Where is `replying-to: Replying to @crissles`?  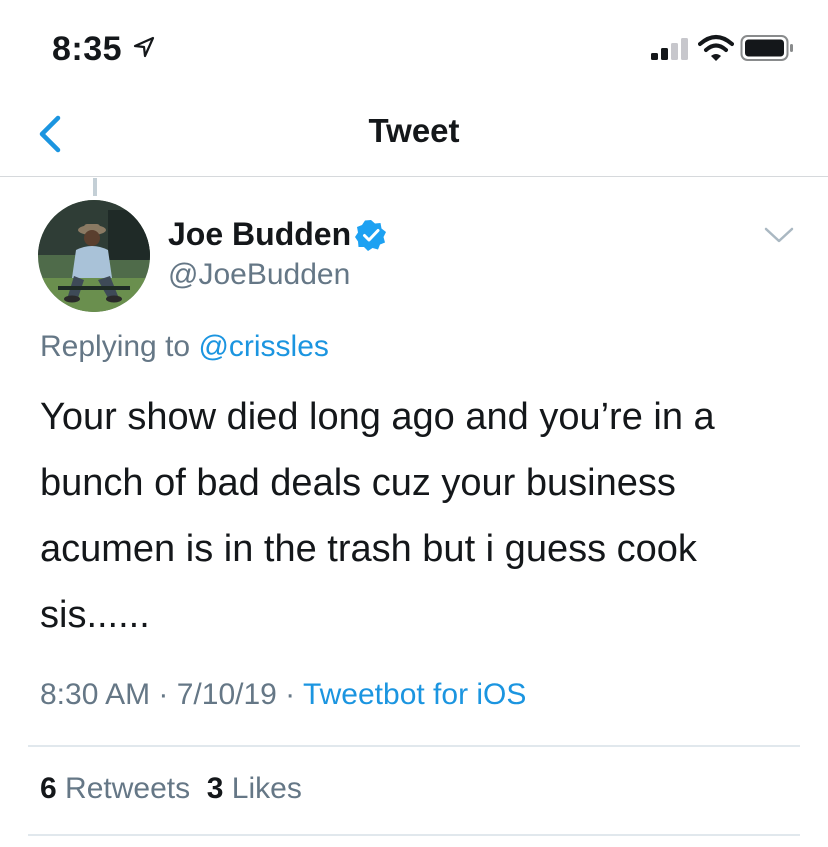 replying-to: Replying to @crissles is located at coordinates (184, 347).